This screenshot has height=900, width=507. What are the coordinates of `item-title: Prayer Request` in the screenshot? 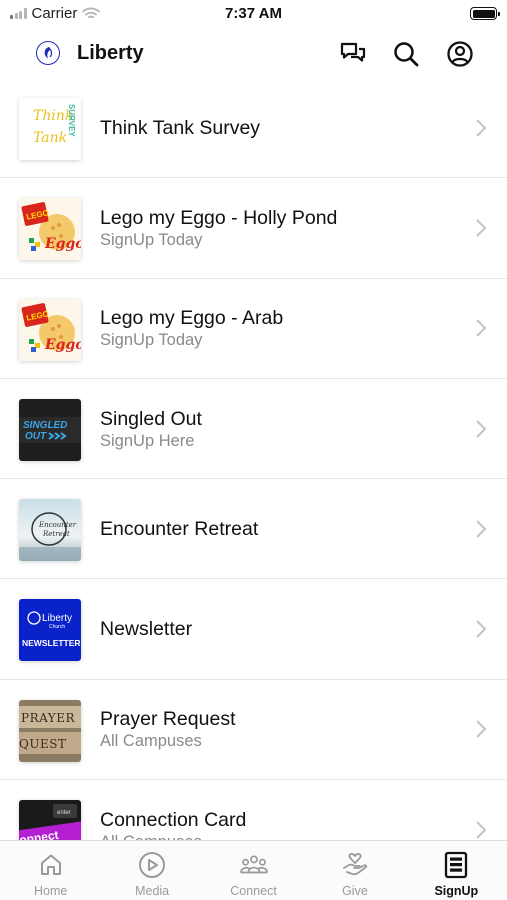 It's located at (168, 719).